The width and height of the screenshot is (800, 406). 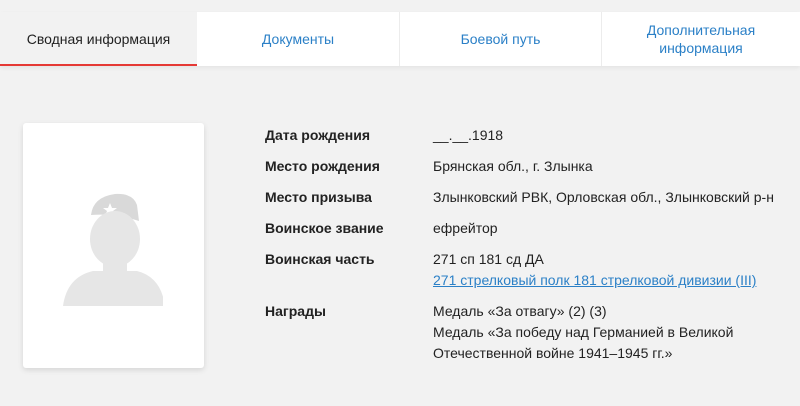 I want to click on photo-card, so click(x=113, y=245).